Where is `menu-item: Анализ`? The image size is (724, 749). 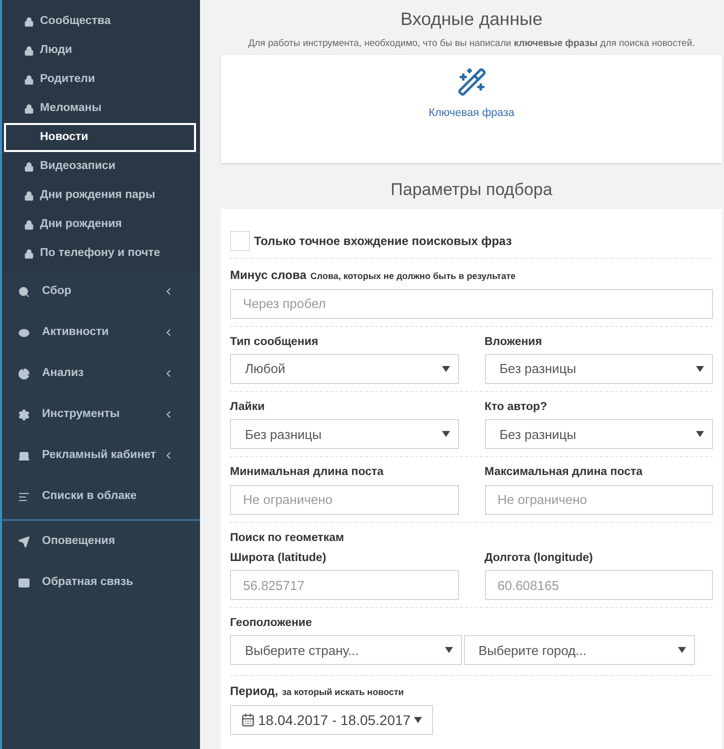 menu-item: Анализ is located at coordinates (101, 373).